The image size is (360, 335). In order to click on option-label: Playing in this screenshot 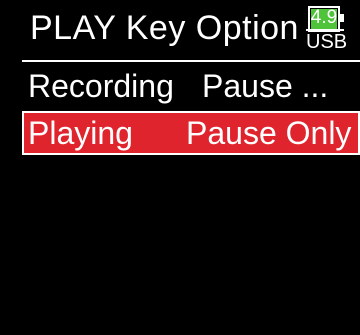, I will do `click(80, 133)`.